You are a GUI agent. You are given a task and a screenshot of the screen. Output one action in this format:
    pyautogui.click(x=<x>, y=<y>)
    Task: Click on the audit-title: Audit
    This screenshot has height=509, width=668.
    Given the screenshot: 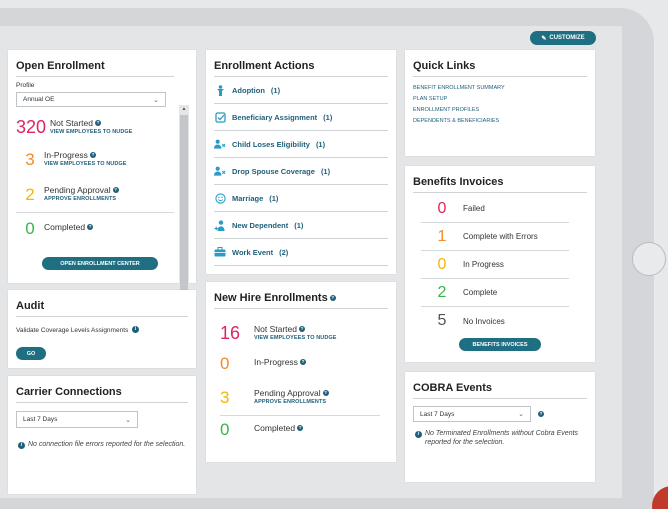 What is the action you would take?
    pyautogui.click(x=102, y=303)
    